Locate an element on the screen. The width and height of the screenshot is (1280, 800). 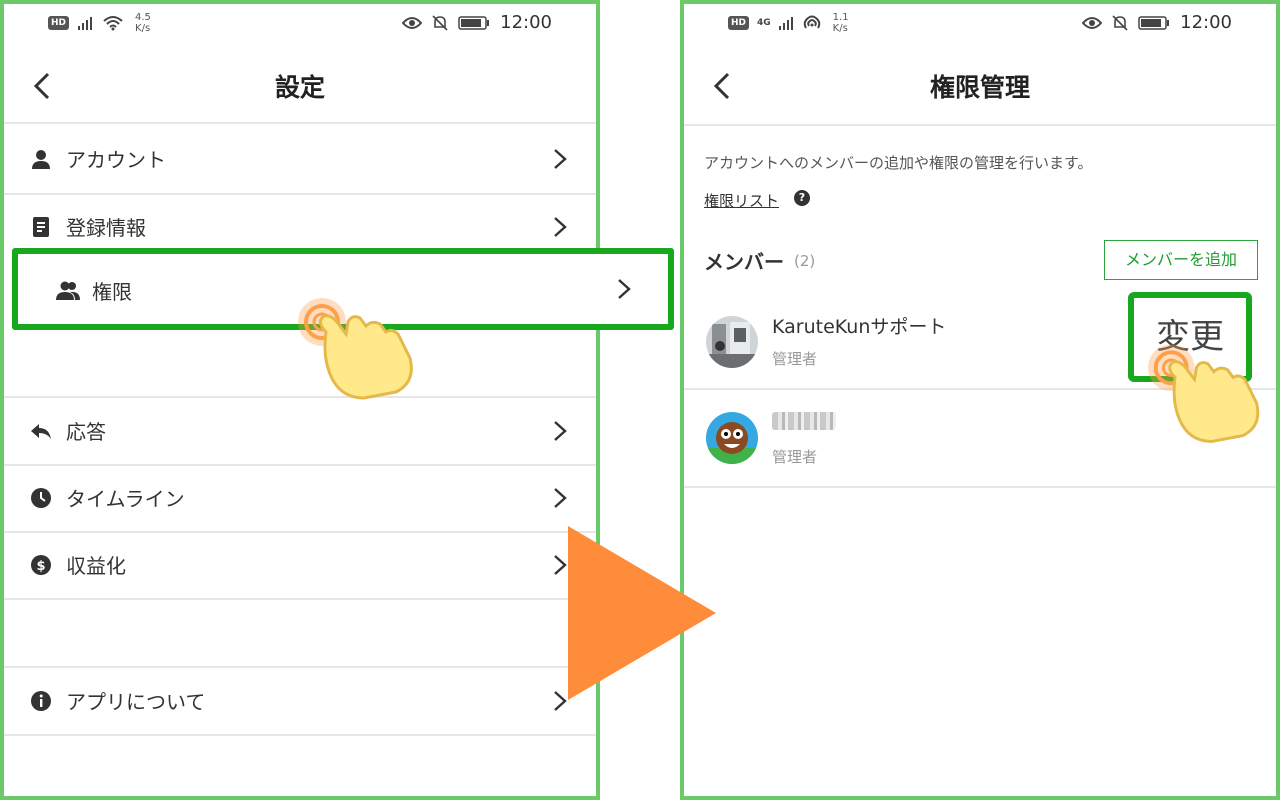
menu-item-label: アカウント is located at coordinates (116, 160).